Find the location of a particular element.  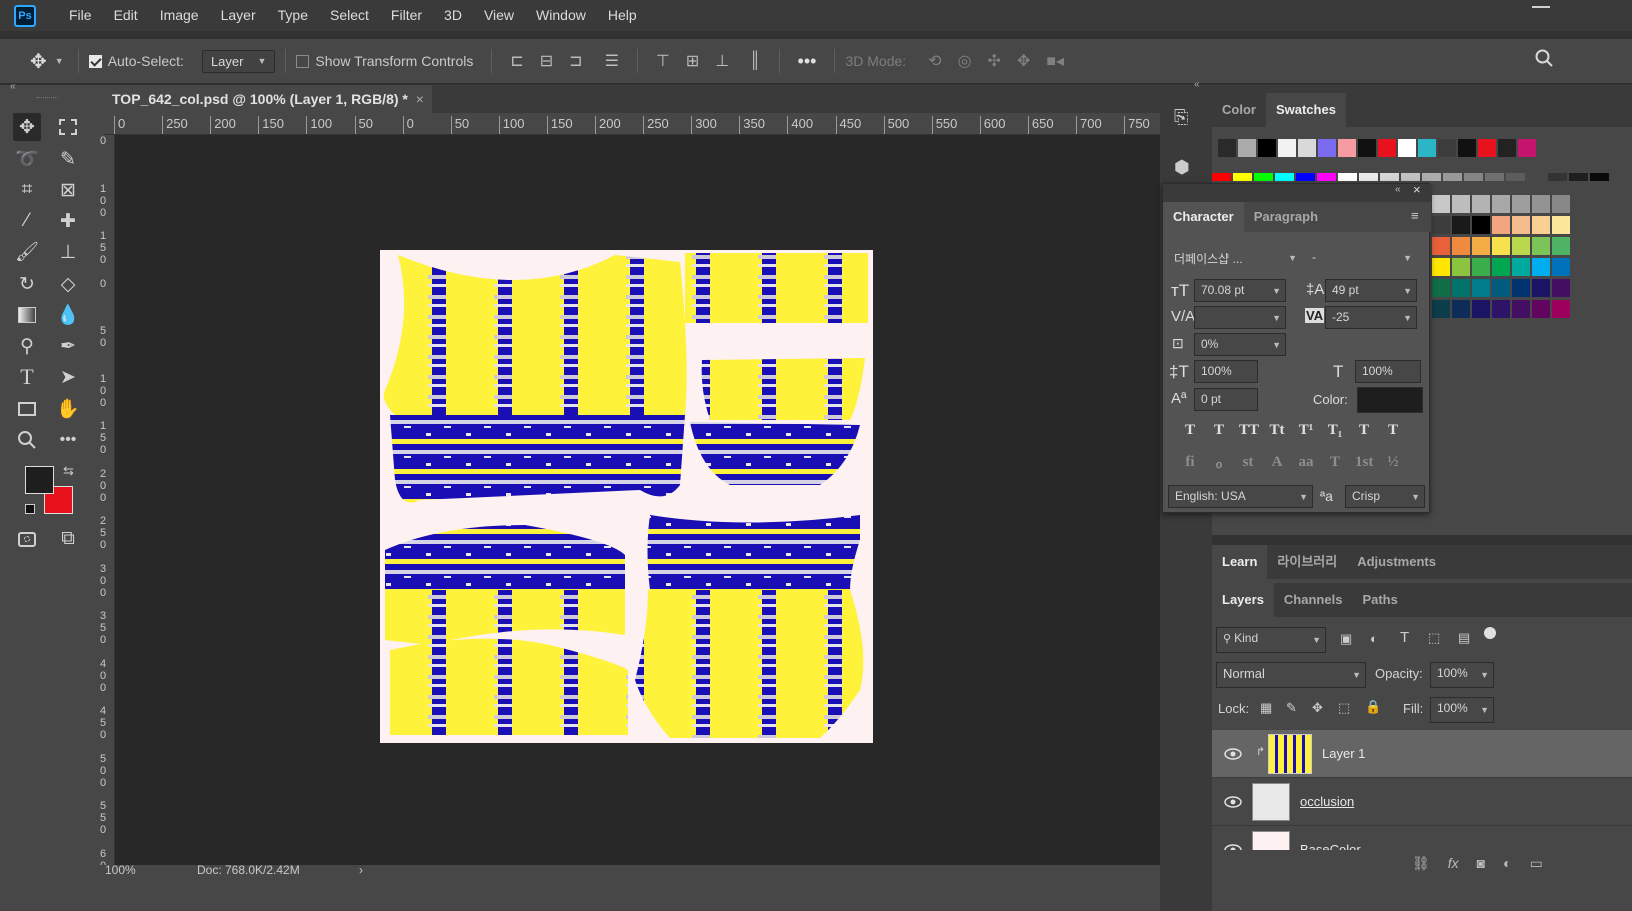

rectangle-tool-icon is located at coordinates (27, 409).